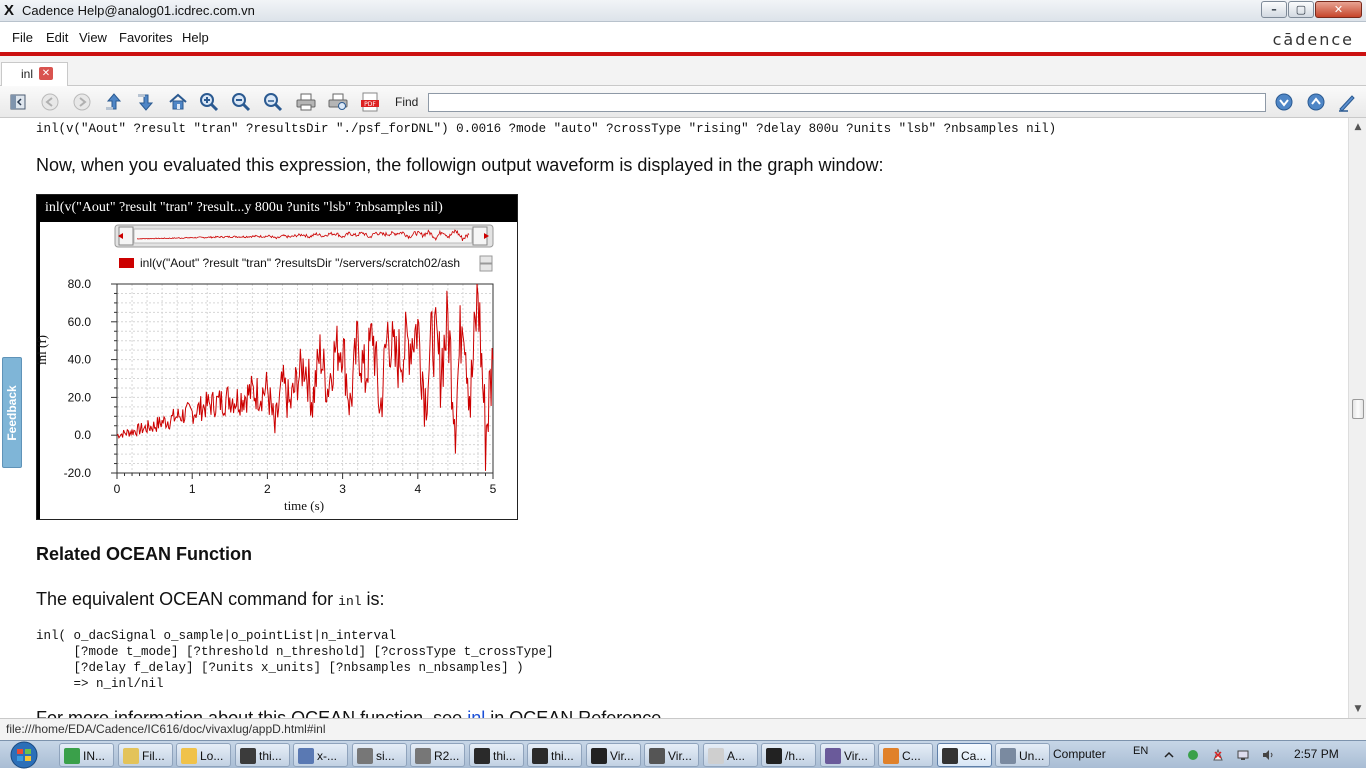  Describe the element at coordinates (9, 10) in the screenshot. I see `x-app-icon: X` at that location.